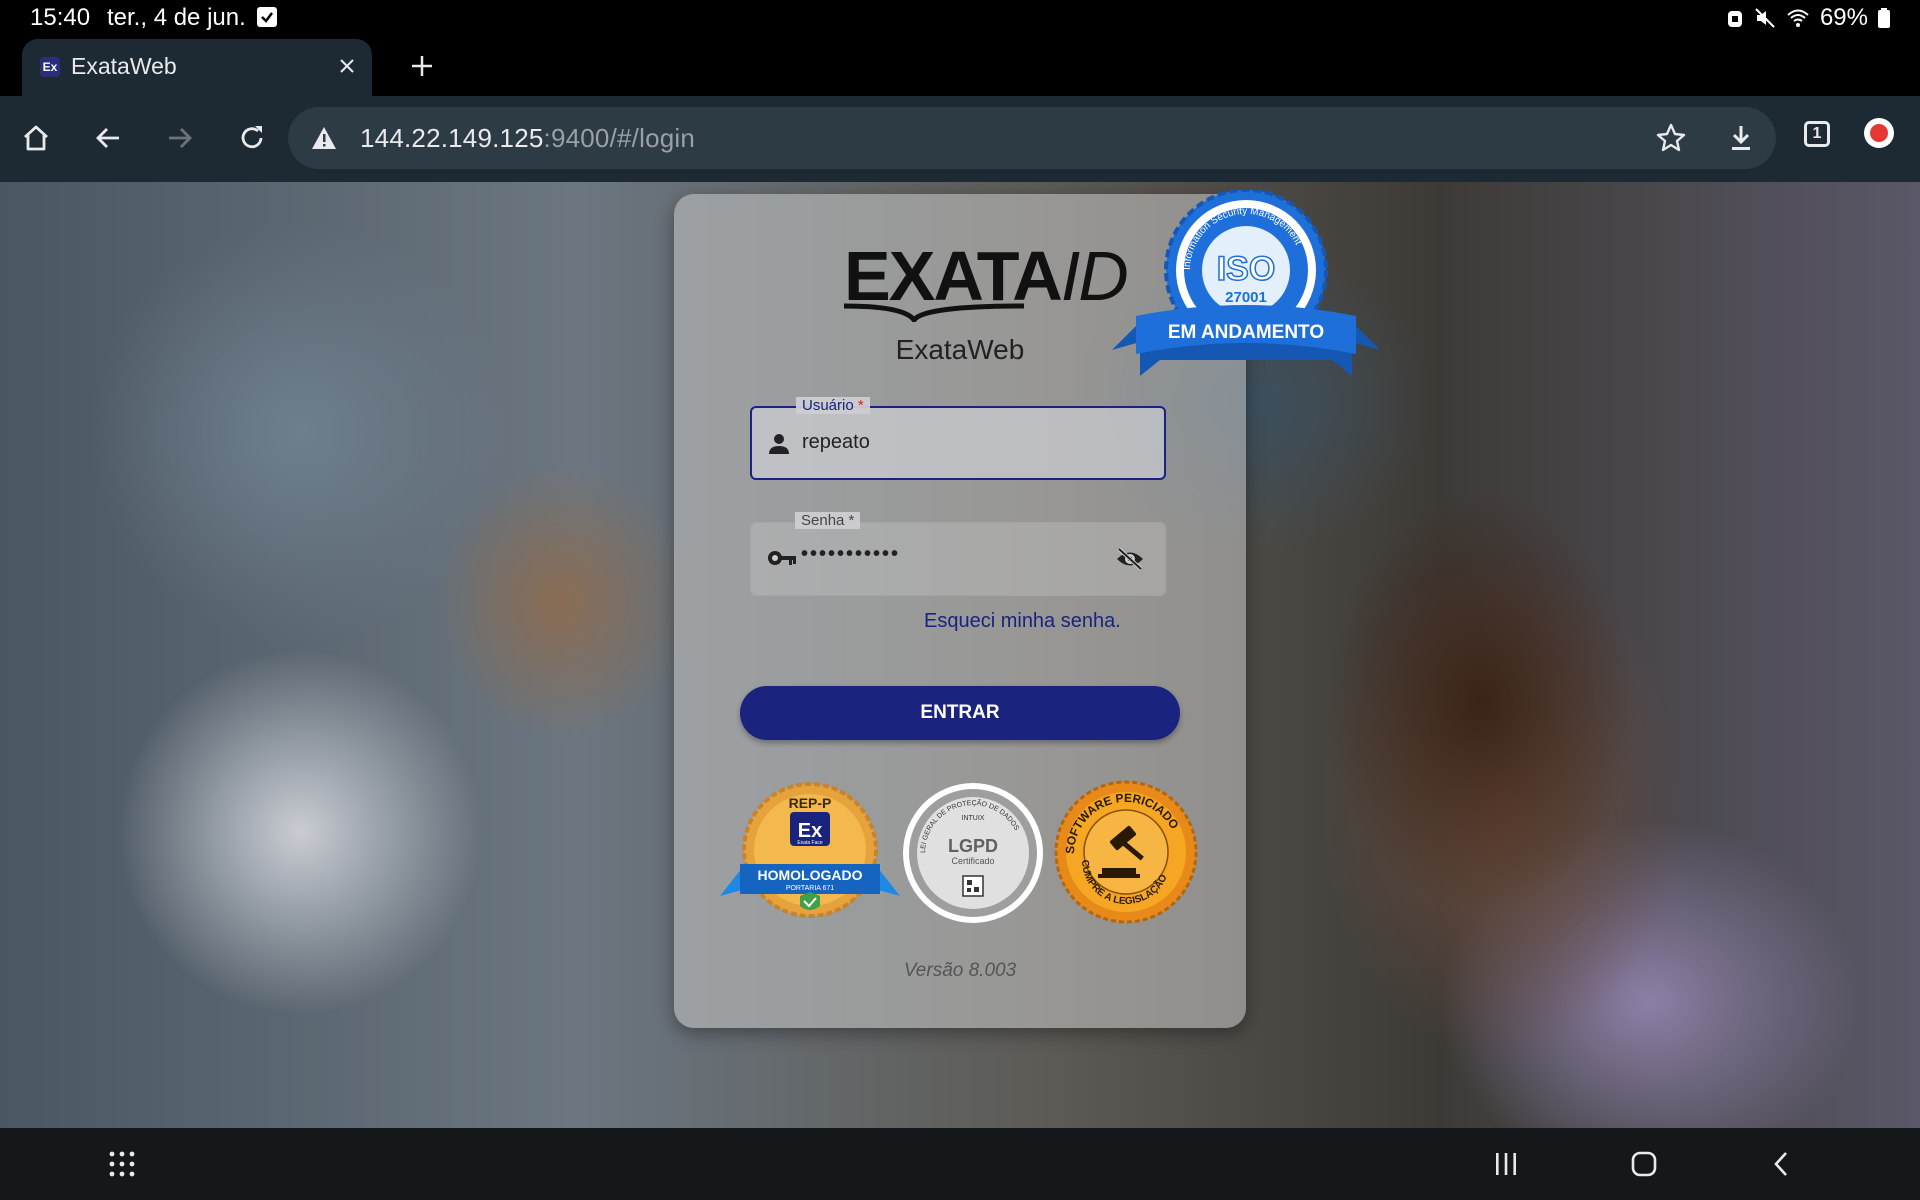  What do you see at coordinates (122, 1164) in the screenshot?
I see `apps-grid-icon` at bounding box center [122, 1164].